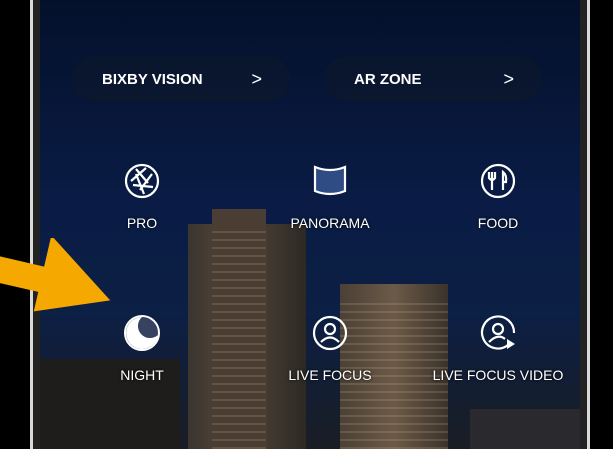 This screenshot has height=449, width=613. What do you see at coordinates (330, 223) in the screenshot?
I see `mode-label: PANORAMA` at bounding box center [330, 223].